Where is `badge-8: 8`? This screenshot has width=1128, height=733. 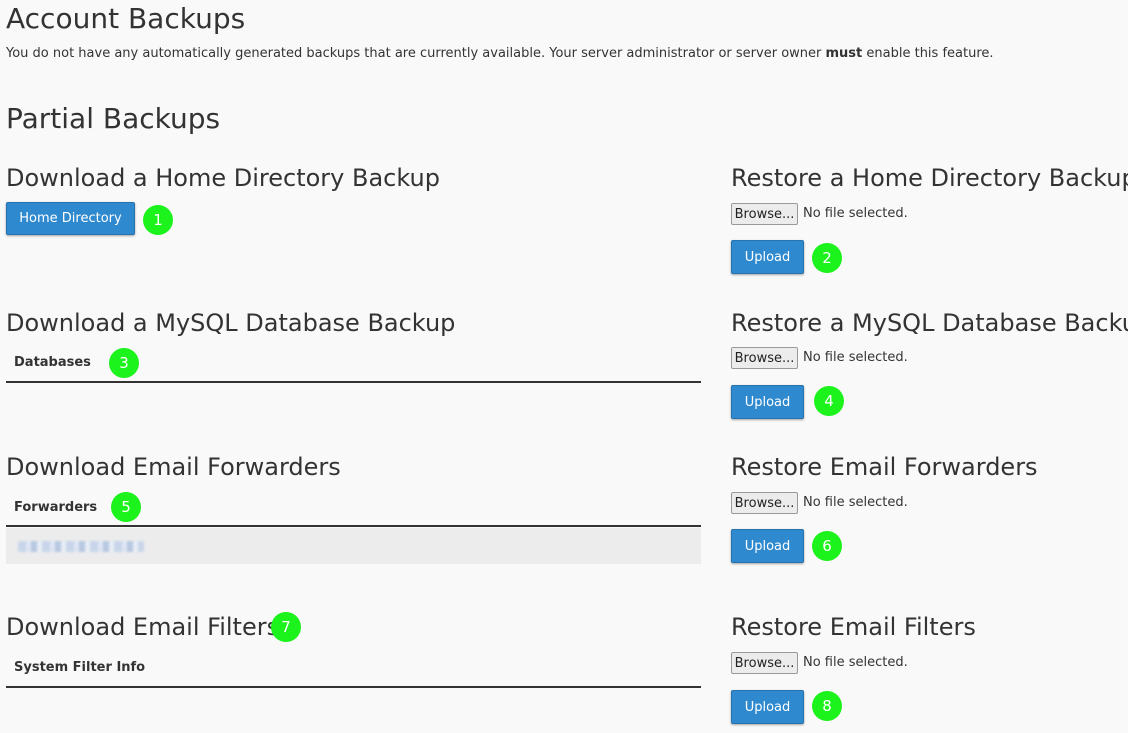
badge-8: 8 is located at coordinates (827, 706).